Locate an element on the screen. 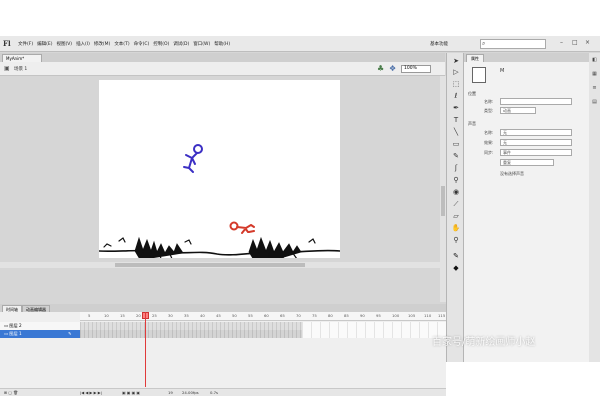 The image size is (600, 400). watermark: 百家号/萌新绘画师小赵 is located at coordinates (484, 342).